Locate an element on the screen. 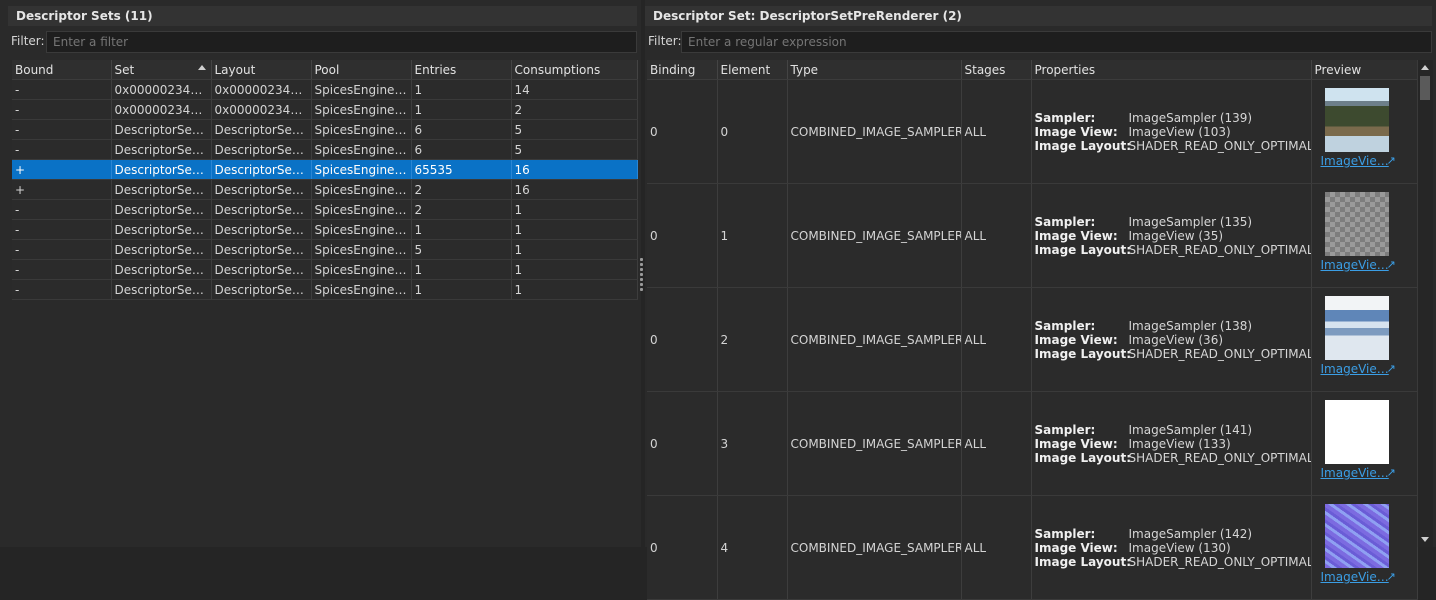 The width and height of the screenshot is (1436, 600). bindings-filter-input is located at coordinates (1056, 42).